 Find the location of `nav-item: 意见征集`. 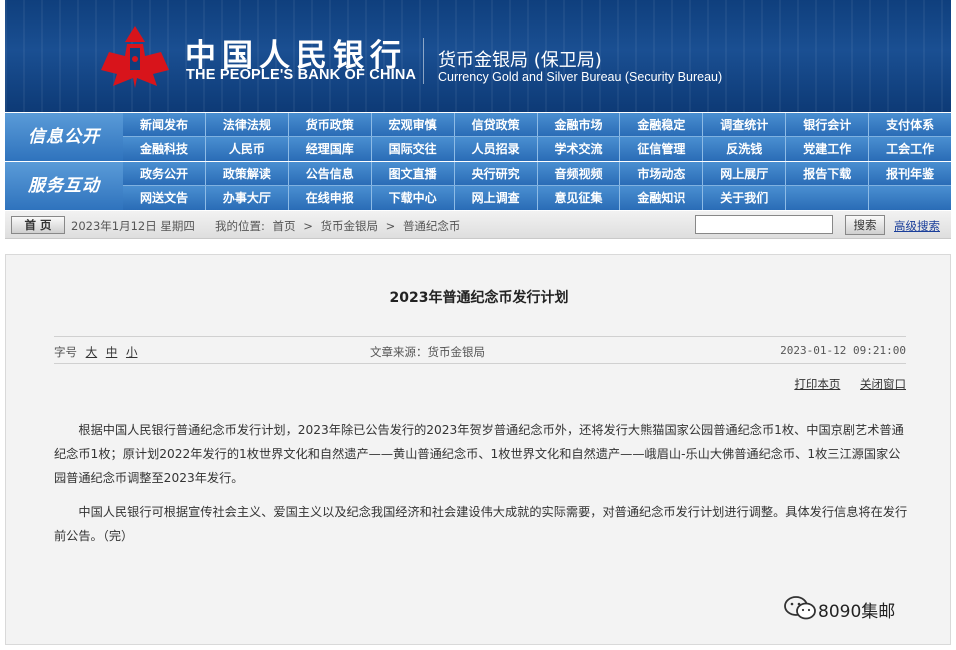

nav-item: 意见征集 is located at coordinates (579, 198).